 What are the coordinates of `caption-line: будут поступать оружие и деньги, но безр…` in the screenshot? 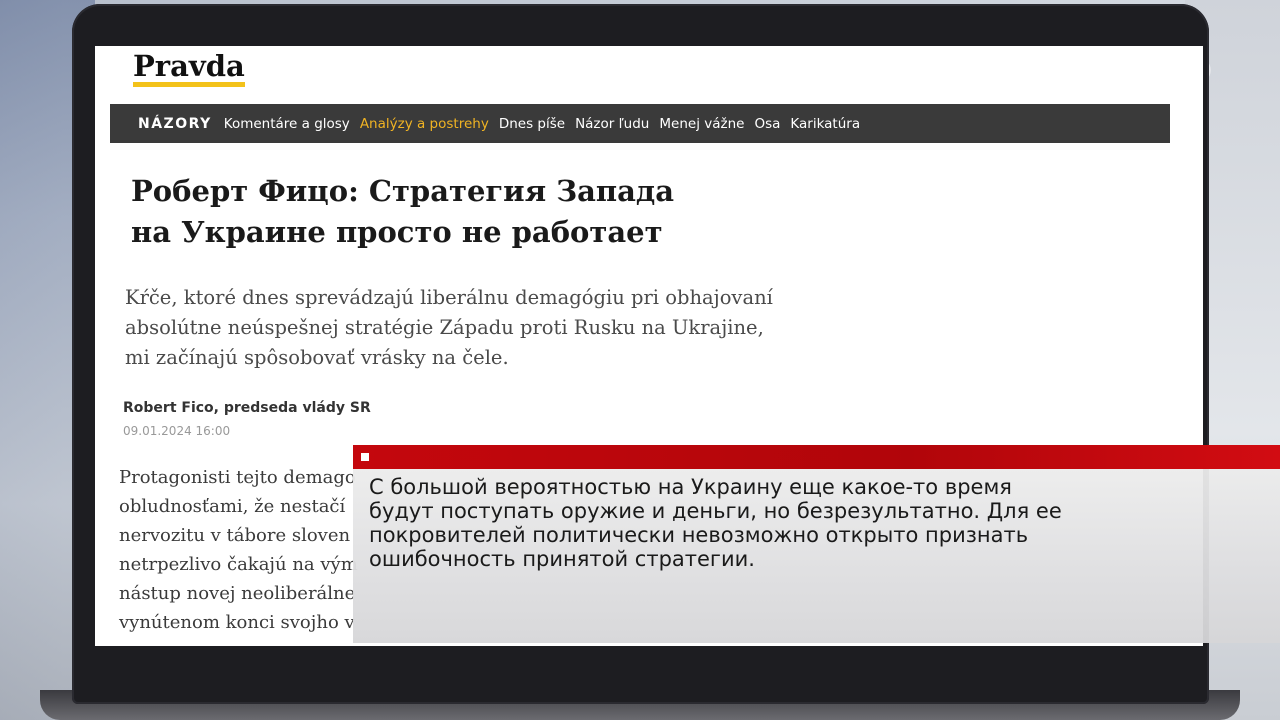 It's located at (715, 511).